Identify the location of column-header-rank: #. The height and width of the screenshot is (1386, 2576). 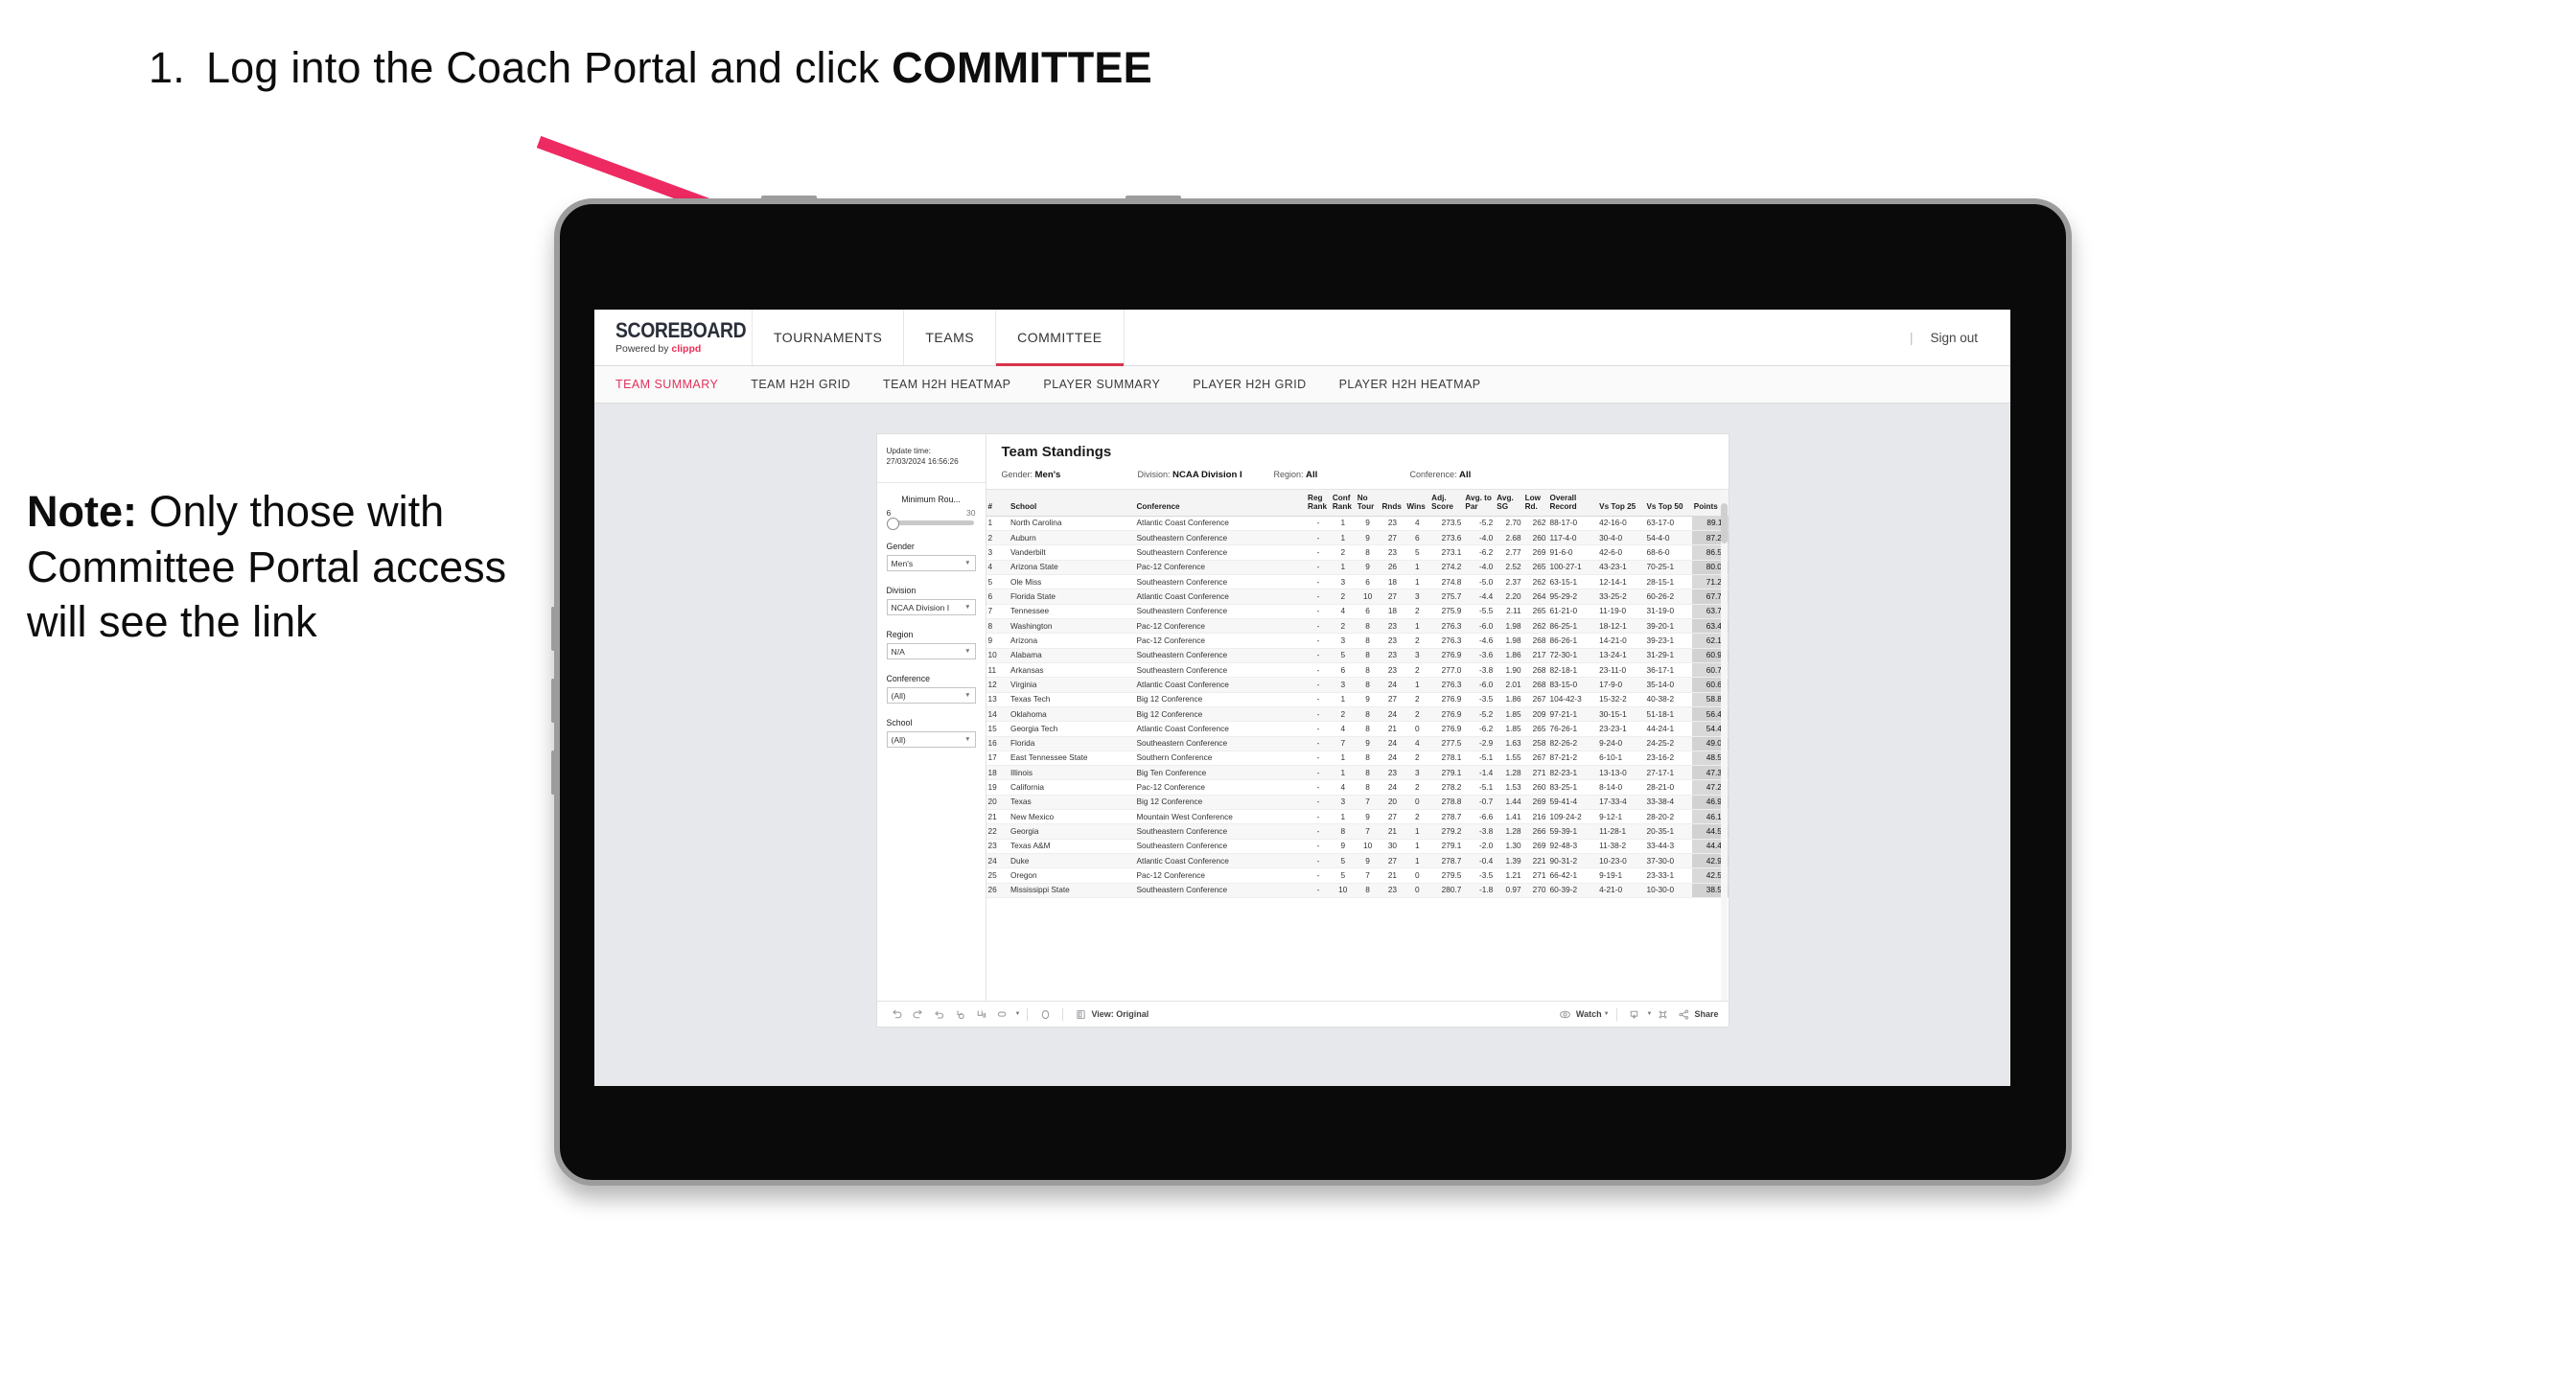
(997, 504).